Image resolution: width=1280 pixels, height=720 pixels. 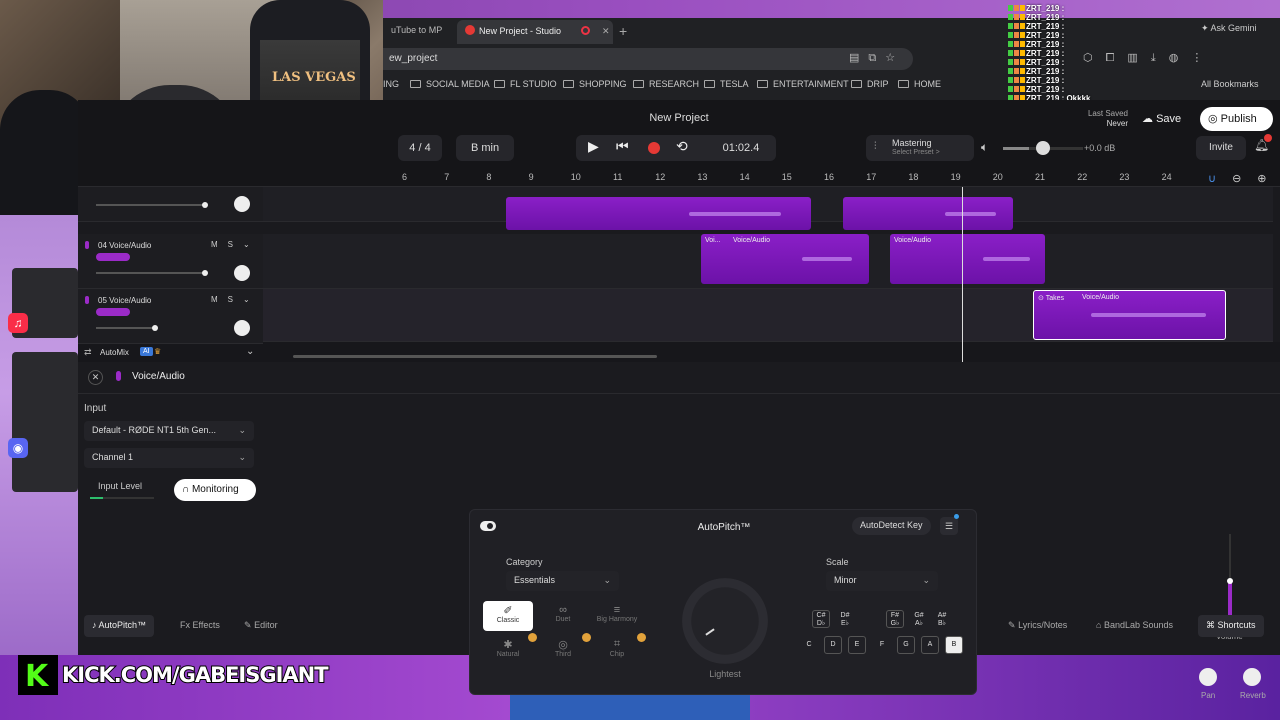 What do you see at coordinates (882, 645) in the screenshot?
I see `key-f: F` at bounding box center [882, 645].